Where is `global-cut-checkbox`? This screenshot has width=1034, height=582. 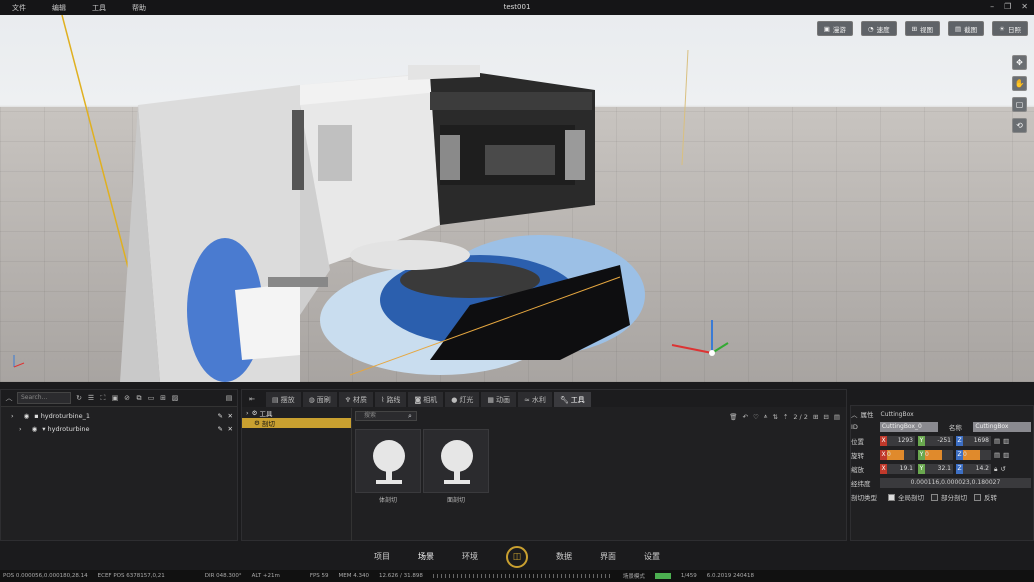 global-cut-checkbox is located at coordinates (891, 497).